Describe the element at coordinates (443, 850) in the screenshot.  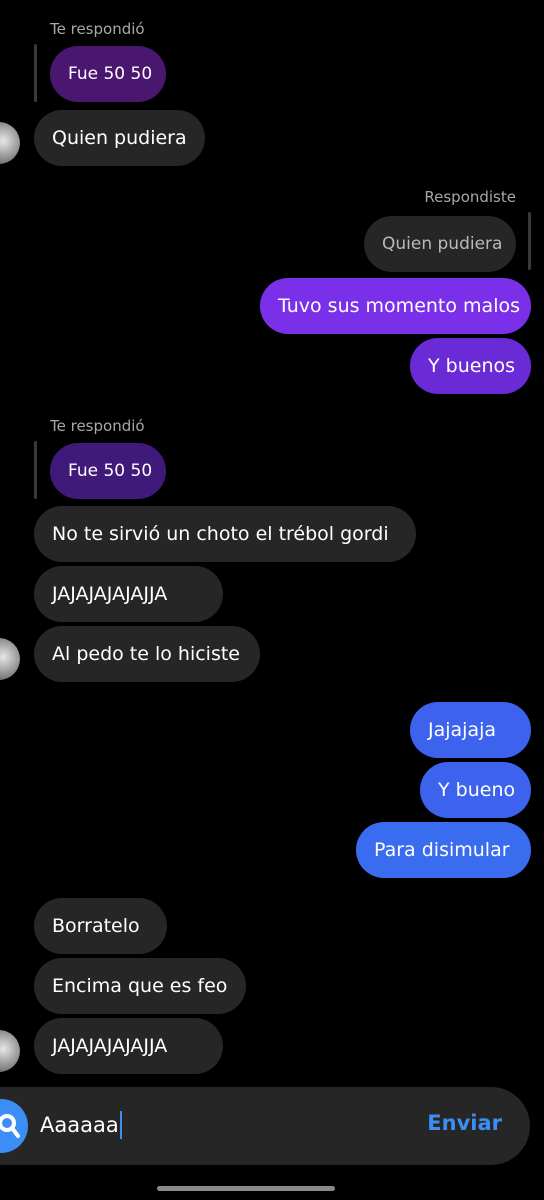
I see `outgoing-message: Para disimular` at that location.